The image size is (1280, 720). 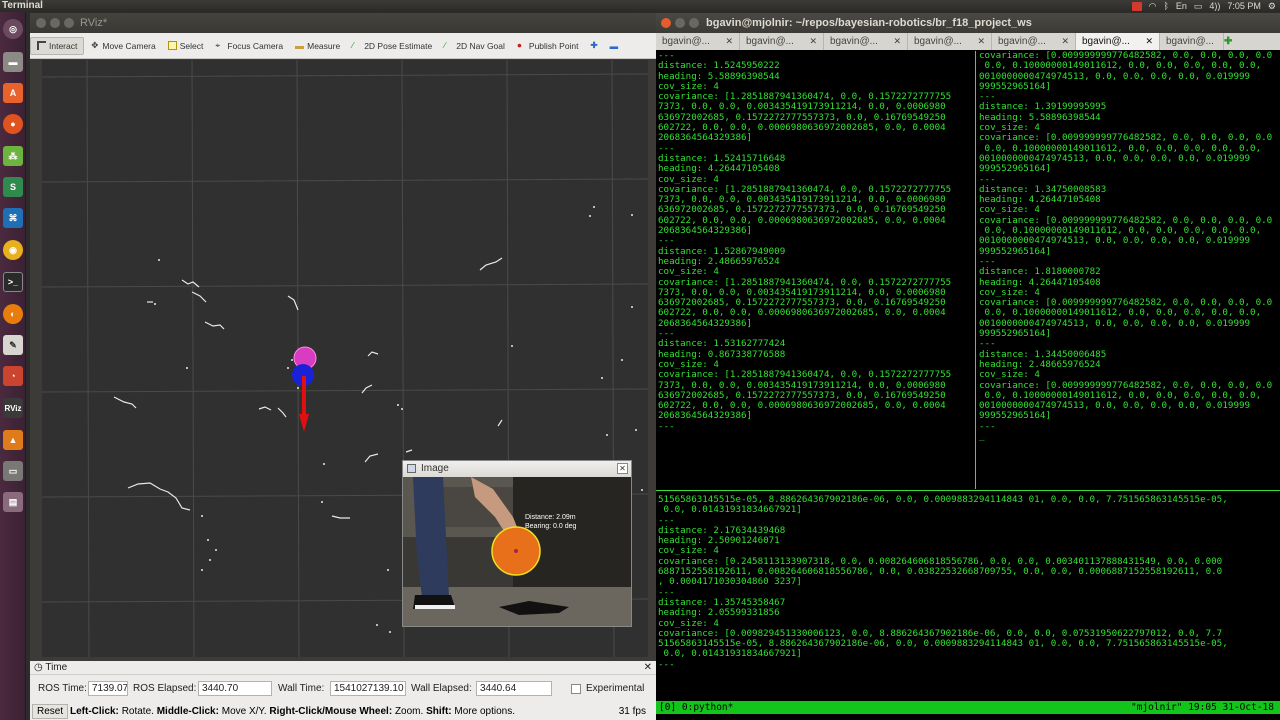 I want to click on reset-button: Reset, so click(x=50, y=711).